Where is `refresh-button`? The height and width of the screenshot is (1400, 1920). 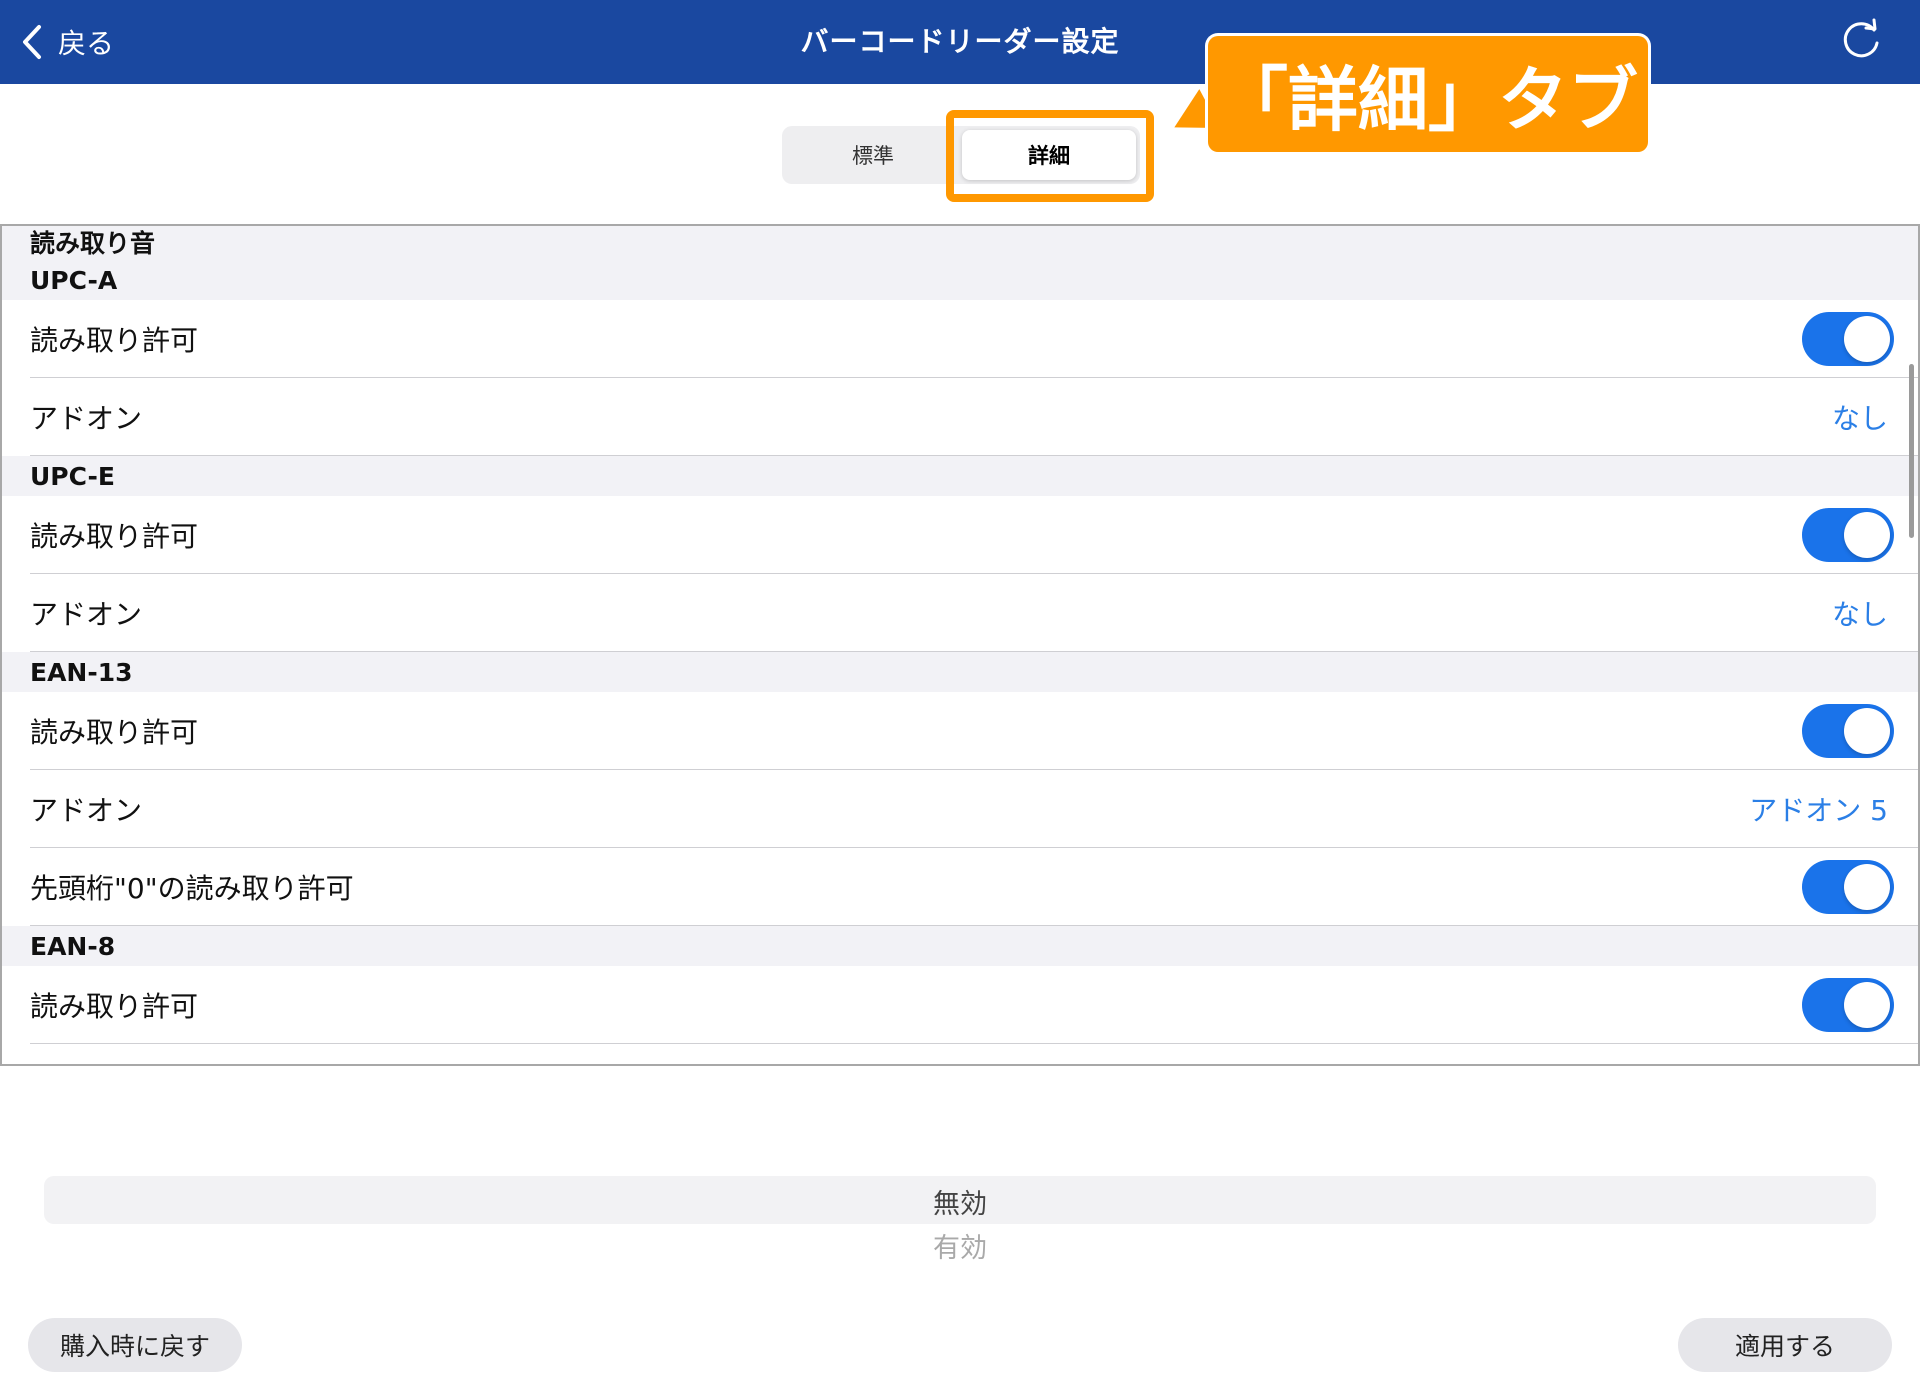 refresh-button is located at coordinates (1861, 41).